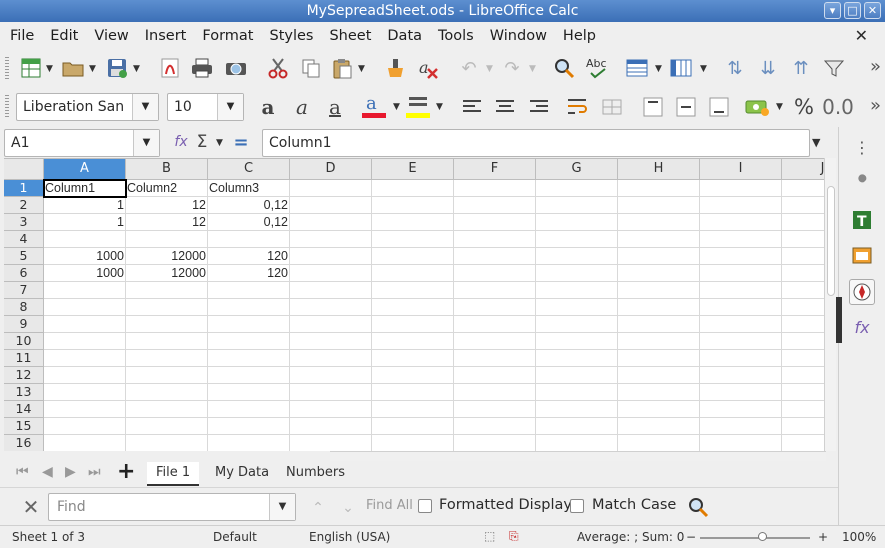 This screenshot has height=548, width=885. I want to click on cell-d11, so click(331, 358).